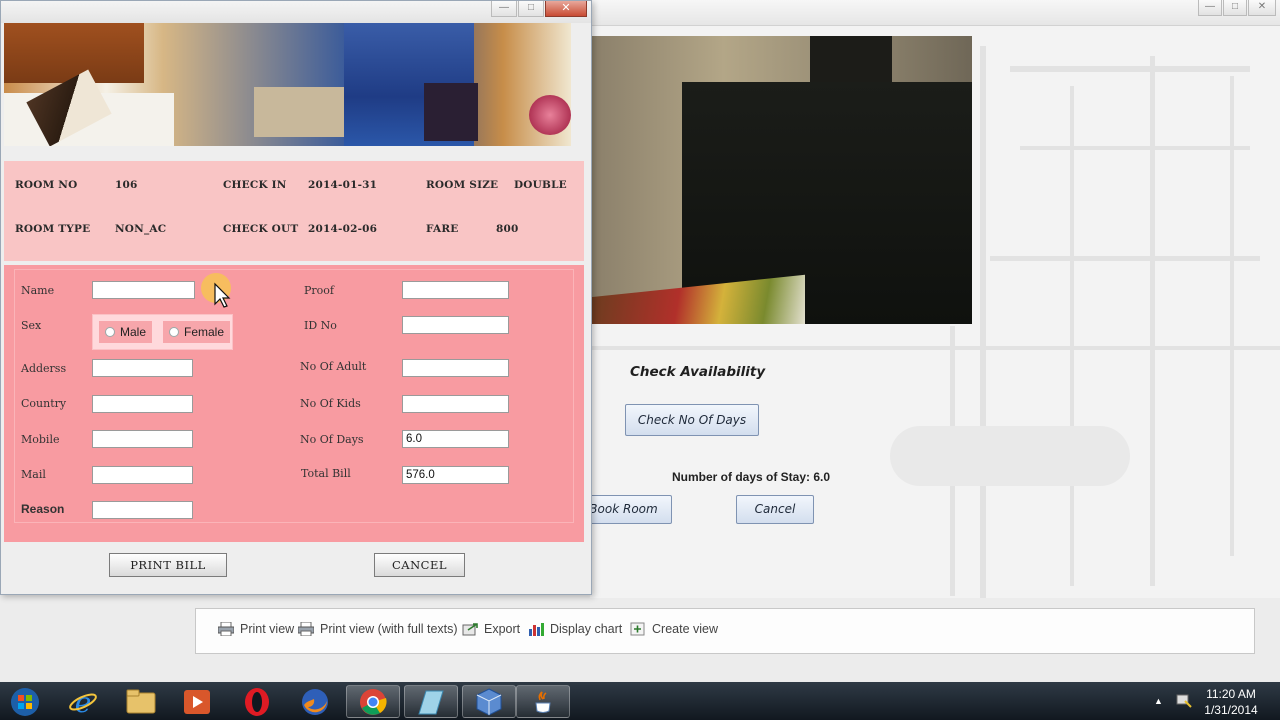  What do you see at coordinates (315, 701) in the screenshot?
I see `firefox-icon` at bounding box center [315, 701].